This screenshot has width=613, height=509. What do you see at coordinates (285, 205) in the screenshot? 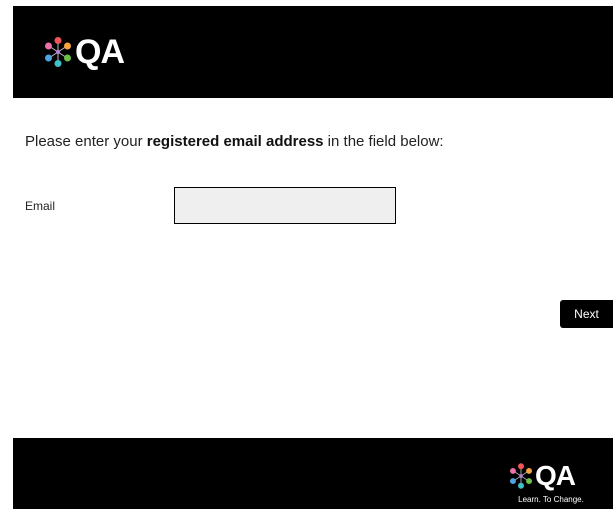
I see `email-field` at bounding box center [285, 205].